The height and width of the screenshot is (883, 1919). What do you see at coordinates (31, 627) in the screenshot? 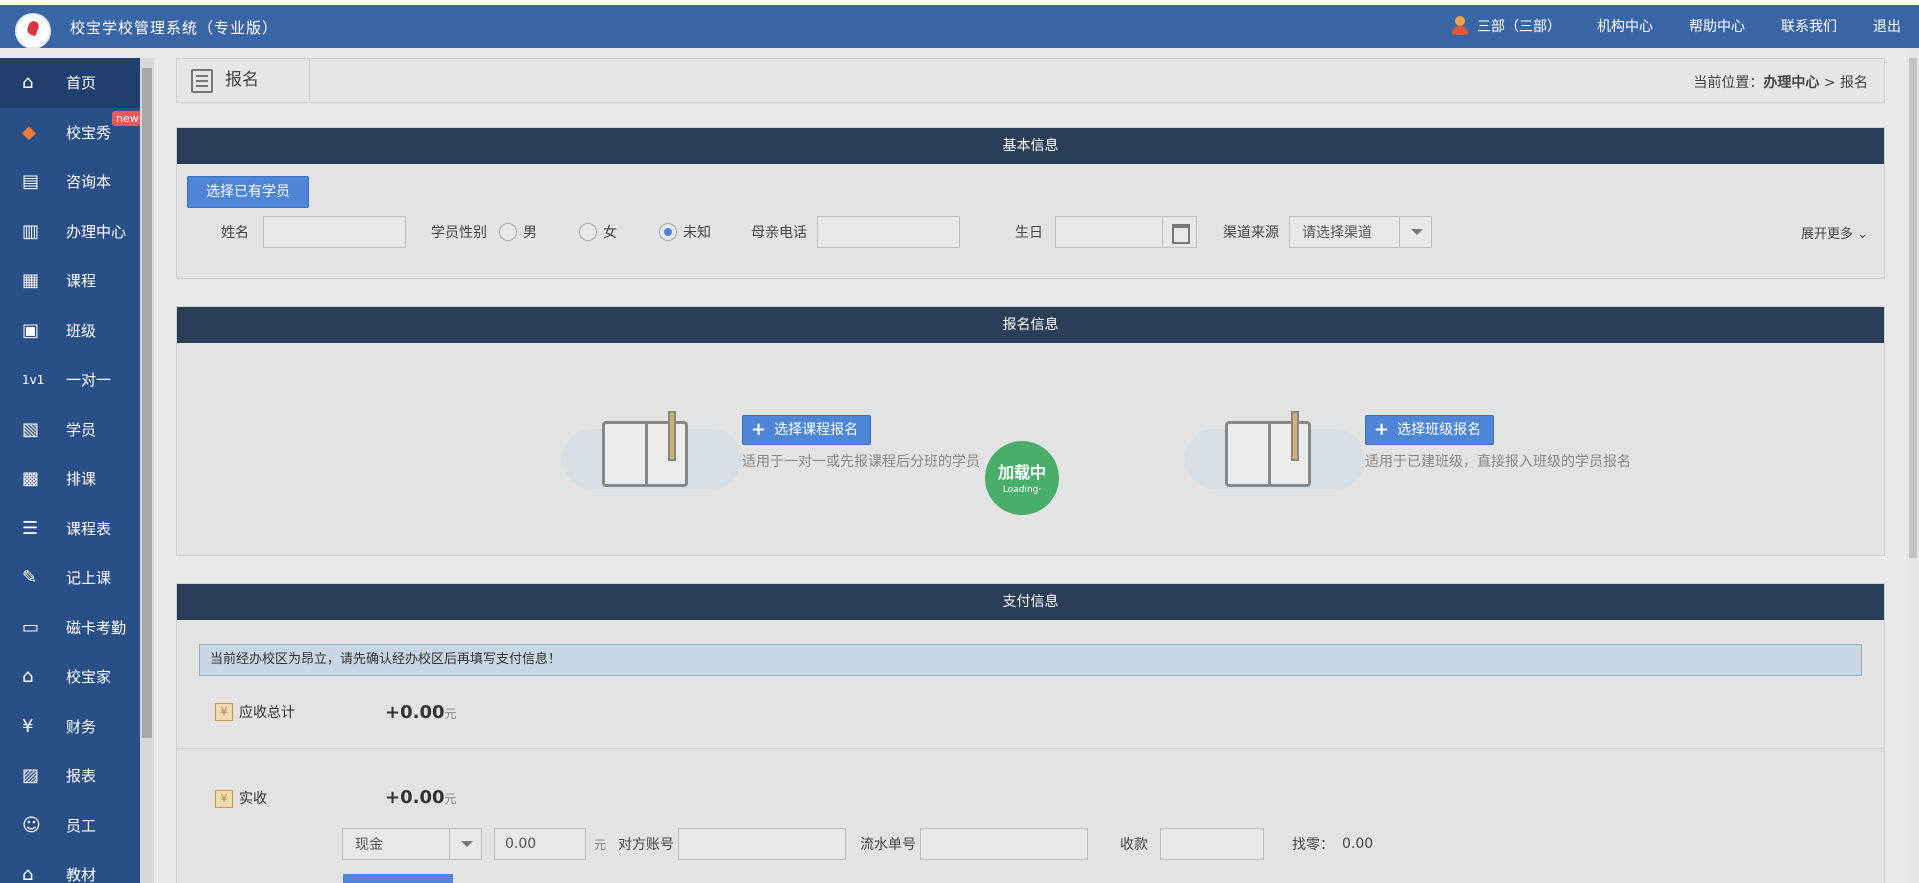
I see `card-icon: ▭` at bounding box center [31, 627].